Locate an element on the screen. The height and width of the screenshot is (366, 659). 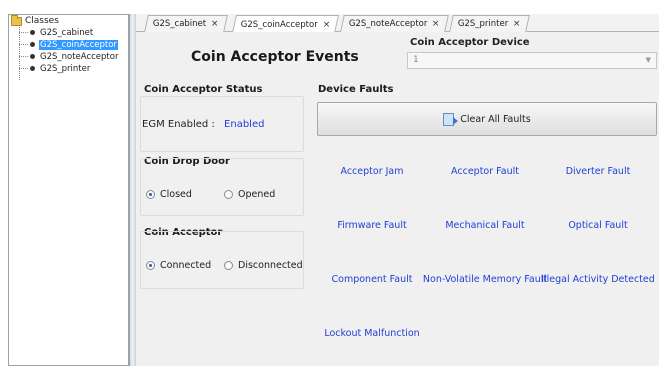
tree-item-label: G2S_noteAcceptor is located at coordinates (79, 56).